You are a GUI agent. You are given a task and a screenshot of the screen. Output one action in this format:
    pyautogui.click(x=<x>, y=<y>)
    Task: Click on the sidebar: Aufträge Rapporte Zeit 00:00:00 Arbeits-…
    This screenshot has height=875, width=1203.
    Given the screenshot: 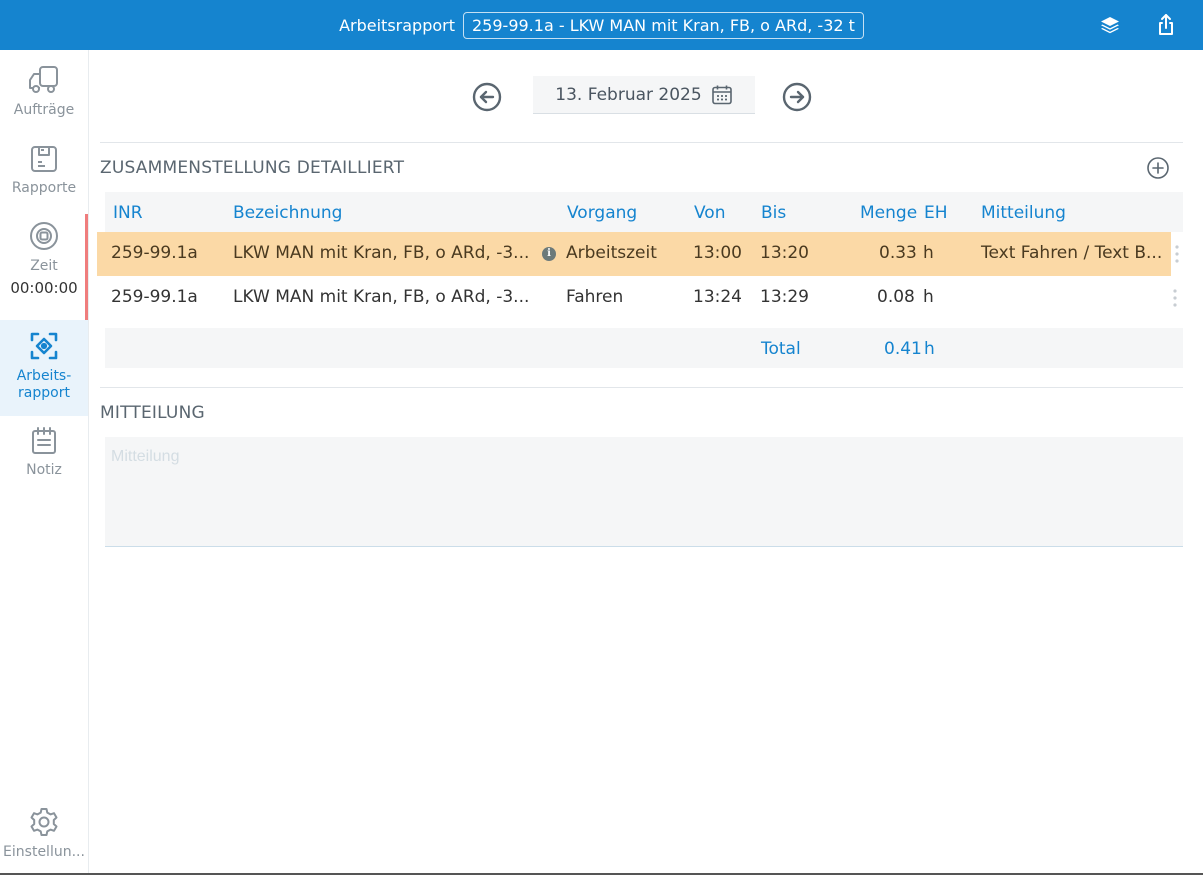 What is the action you would take?
    pyautogui.click(x=44, y=461)
    